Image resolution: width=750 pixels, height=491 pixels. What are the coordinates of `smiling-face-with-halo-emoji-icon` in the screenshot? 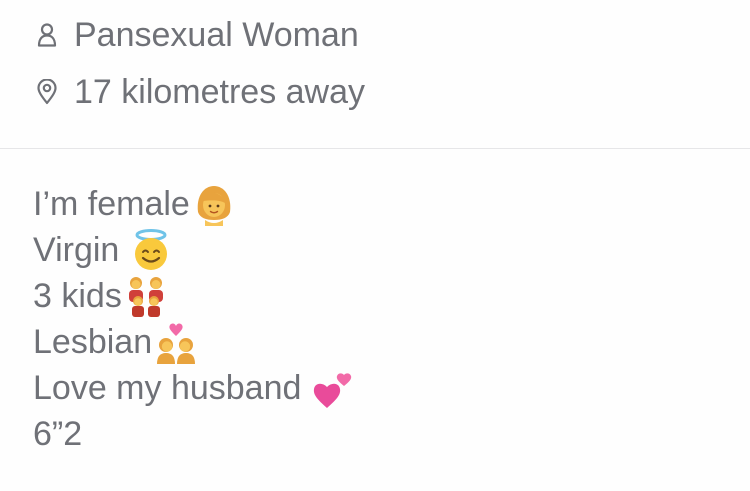 It's located at (151, 250).